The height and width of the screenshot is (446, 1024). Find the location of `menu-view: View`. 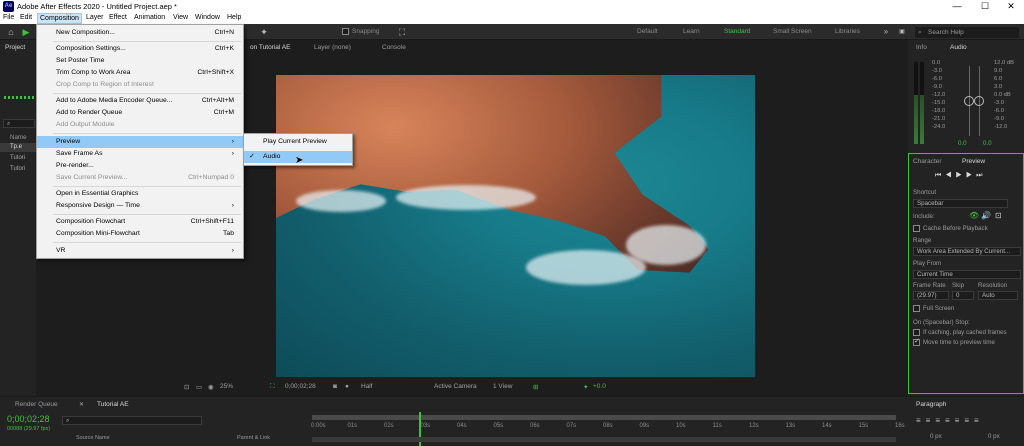

menu-view: View is located at coordinates (180, 17).